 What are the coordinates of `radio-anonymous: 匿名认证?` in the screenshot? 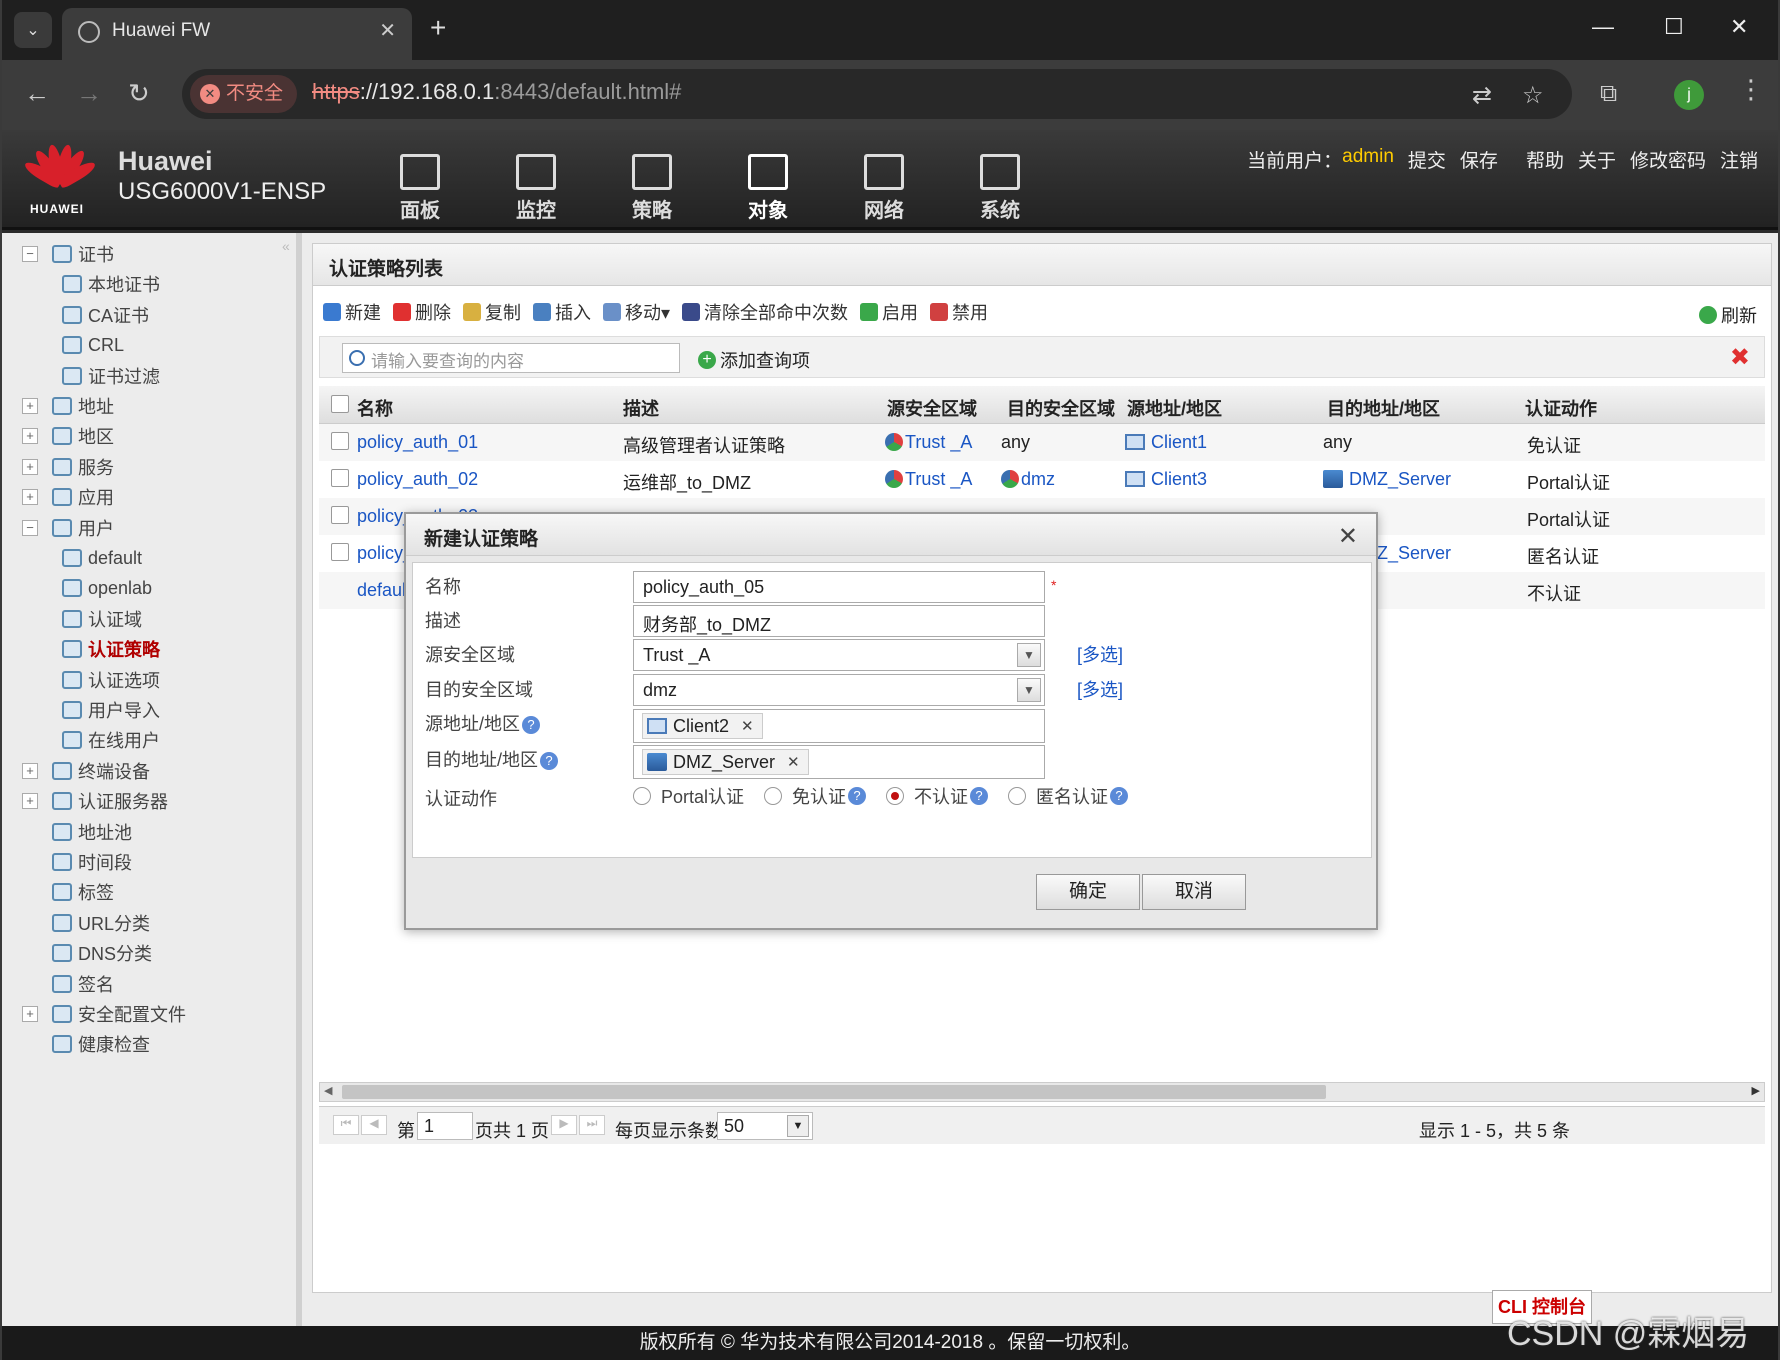 It's located at (1068, 796).